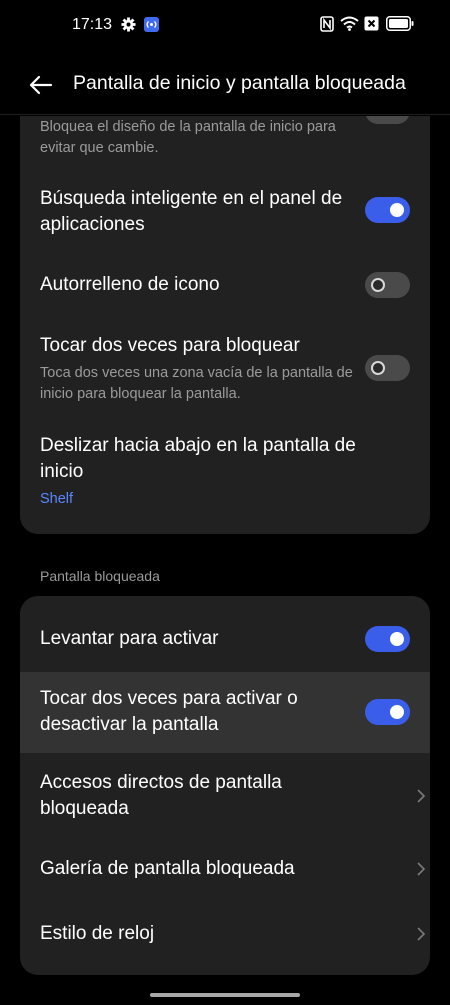 The height and width of the screenshot is (1005, 450). What do you see at coordinates (167, 868) in the screenshot?
I see `lock-gallery-label: Galería de pantalla bloqueada` at bounding box center [167, 868].